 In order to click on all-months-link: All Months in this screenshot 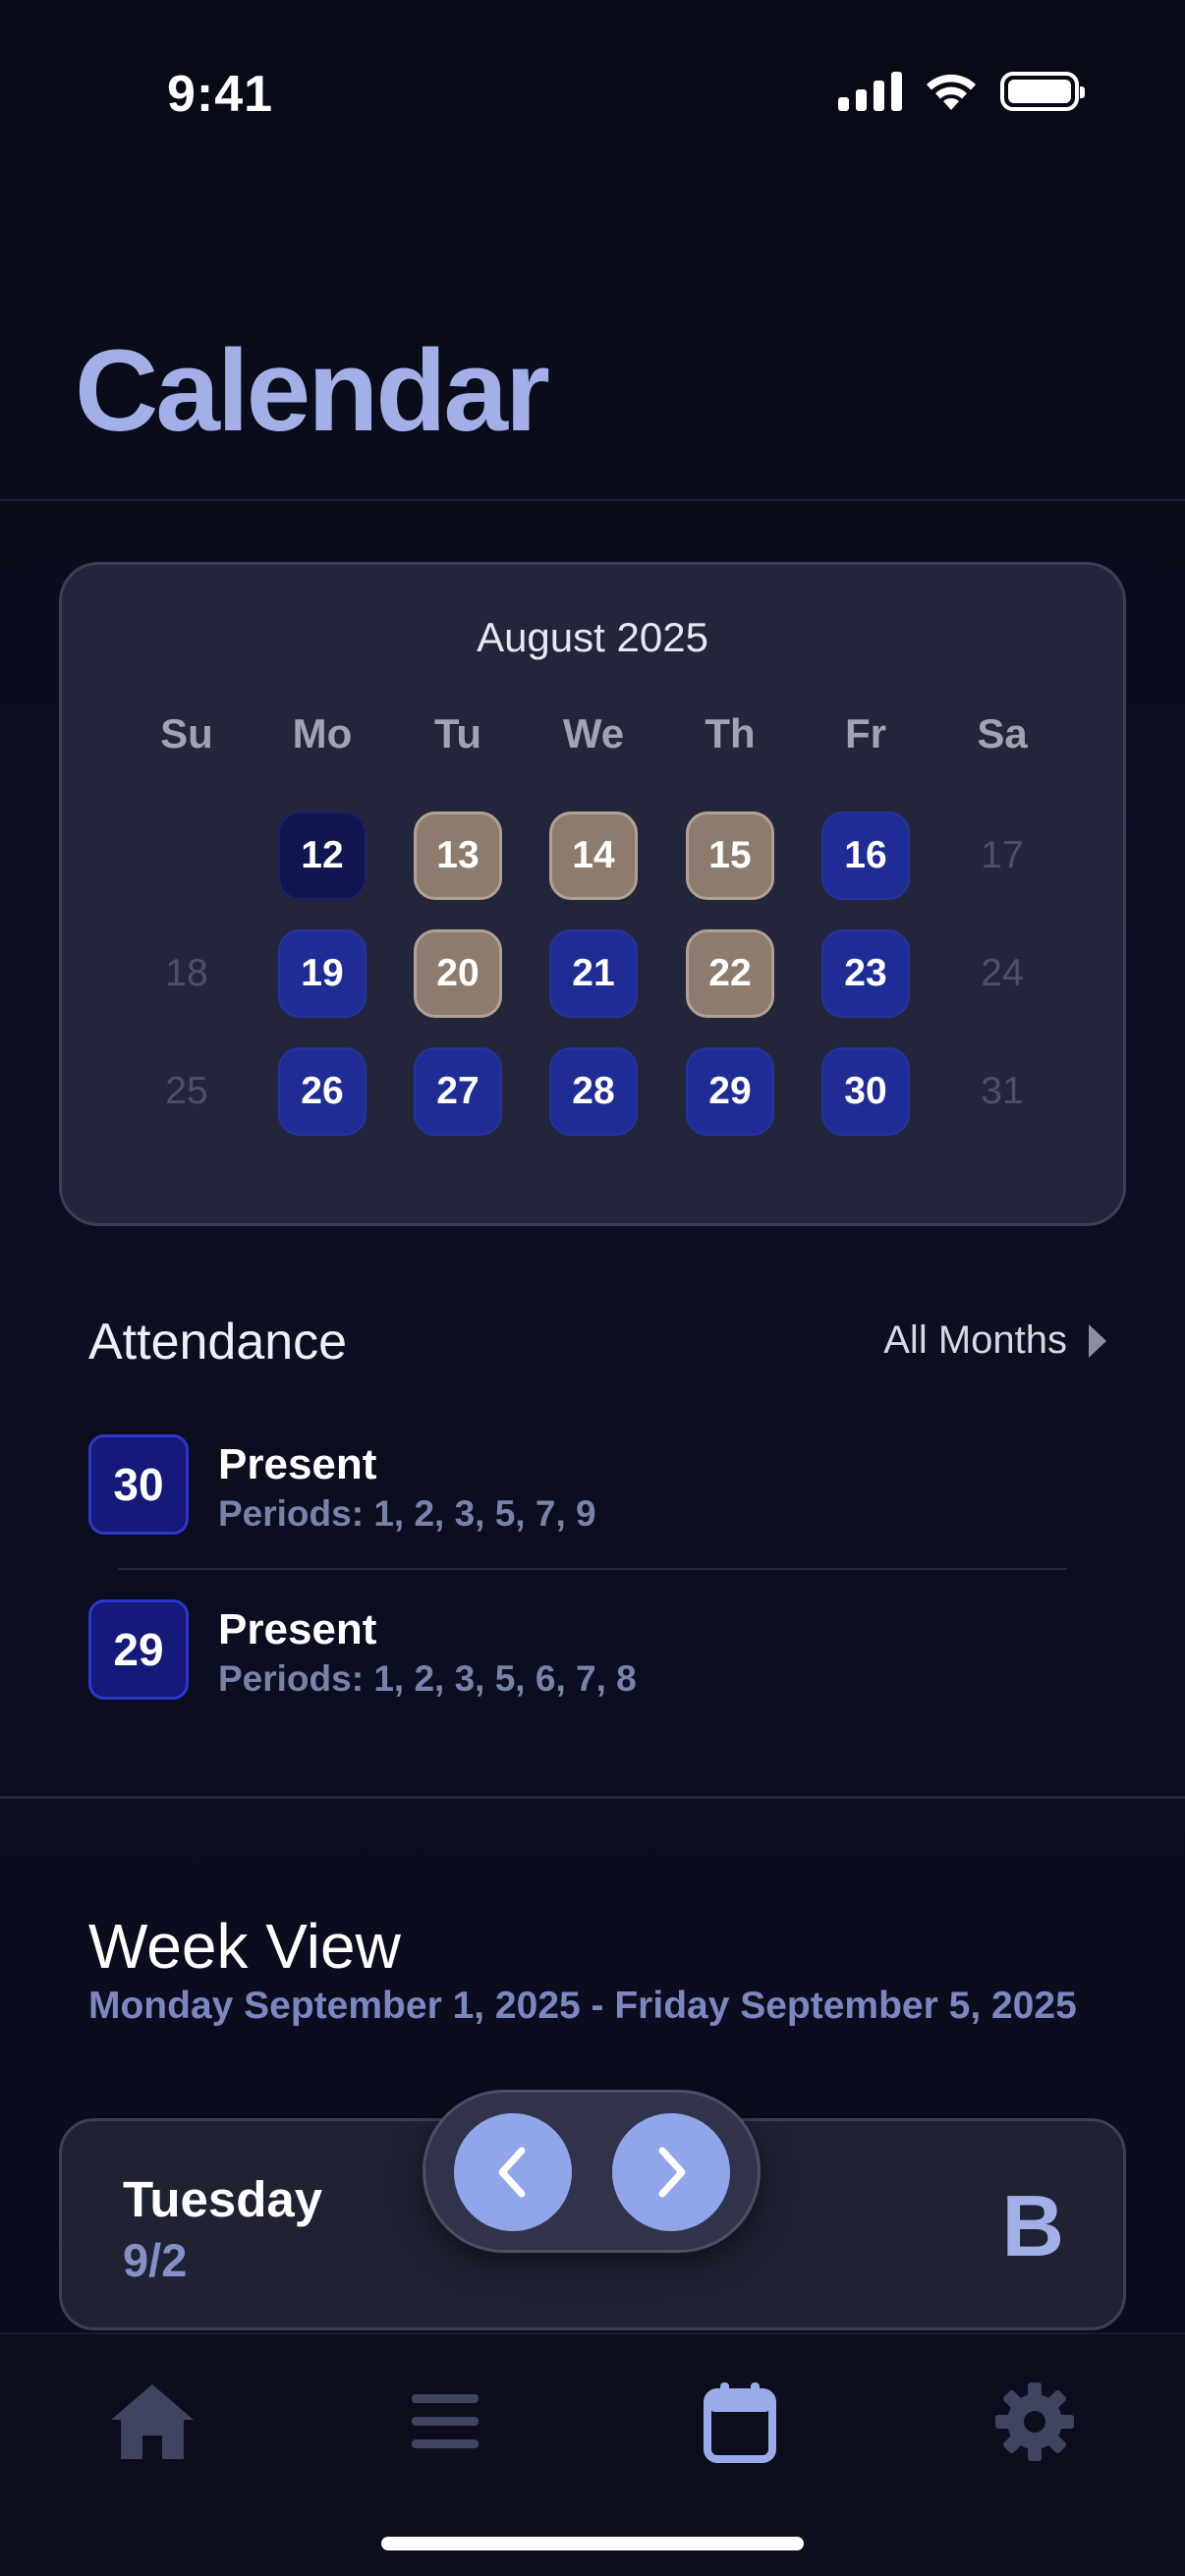, I will do `click(995, 1340)`.